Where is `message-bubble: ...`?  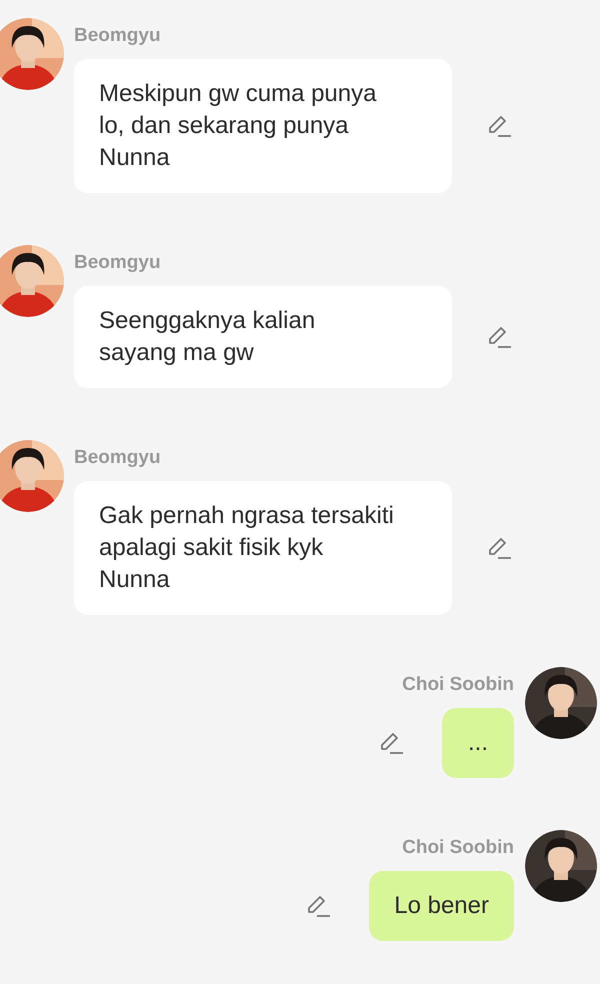 message-bubble: ... is located at coordinates (478, 743).